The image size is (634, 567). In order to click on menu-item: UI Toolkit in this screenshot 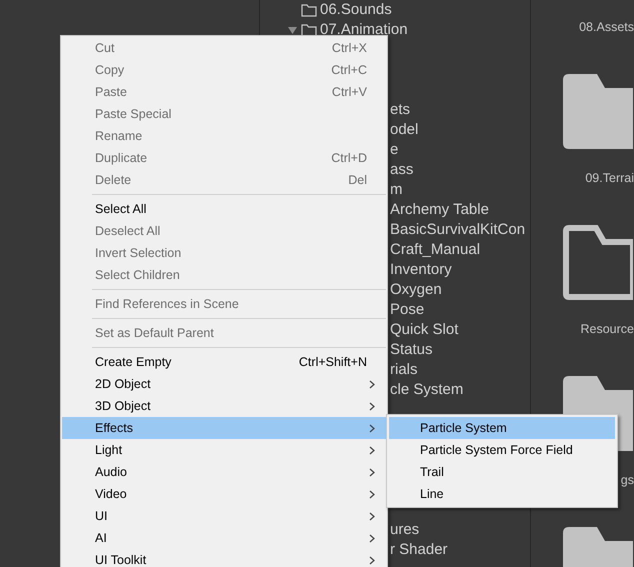, I will do `click(224, 558)`.